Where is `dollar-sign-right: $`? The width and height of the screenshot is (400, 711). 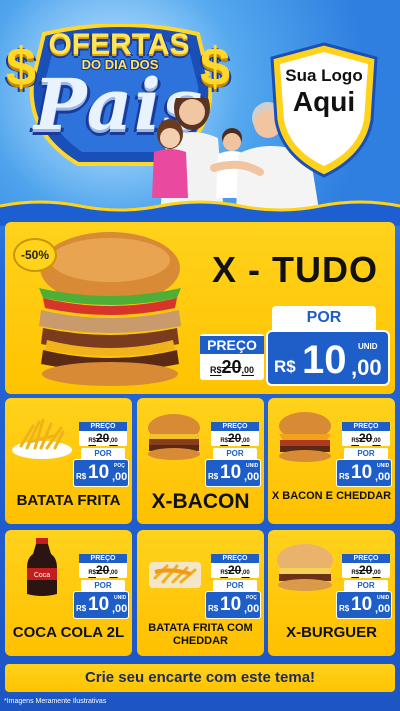
dollar-sign-right: $ is located at coordinates (215, 67).